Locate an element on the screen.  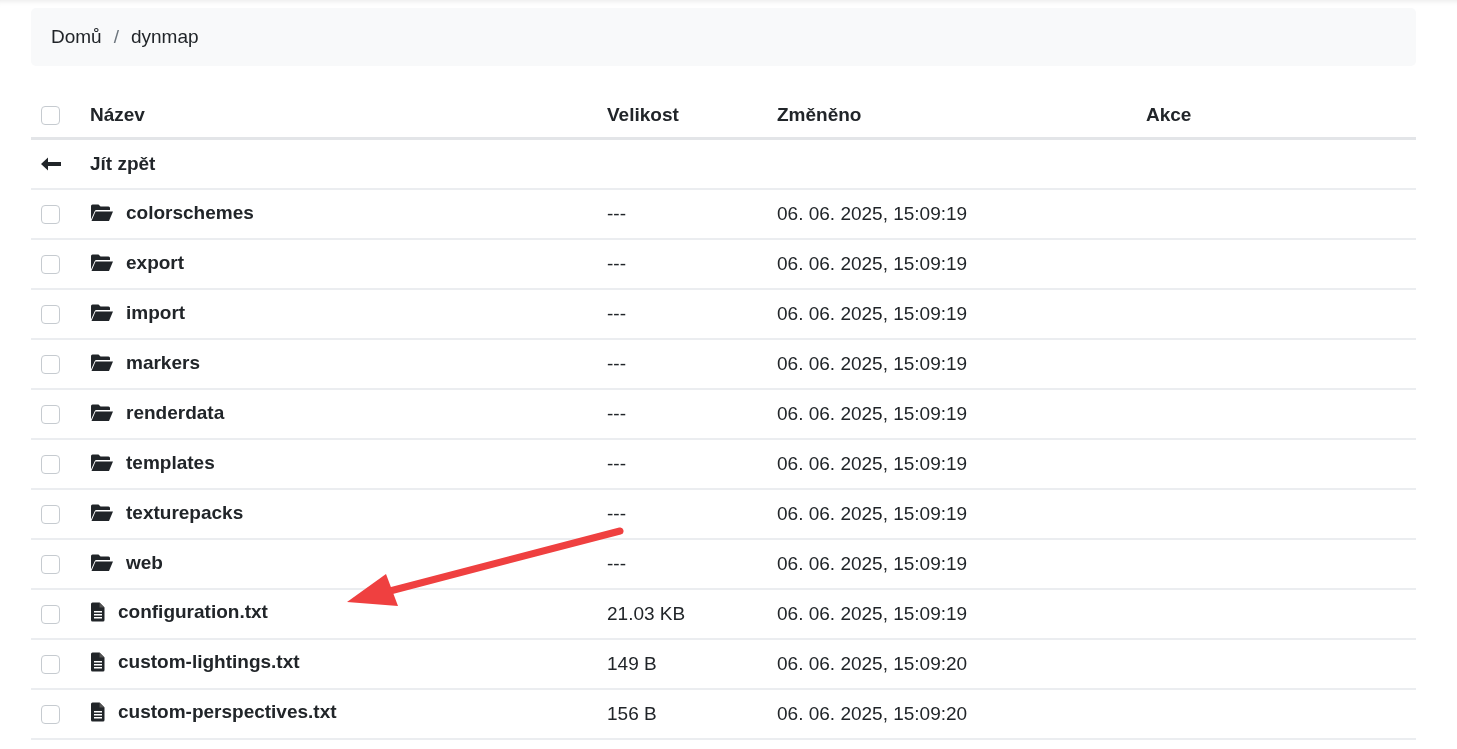
breadcrumb-link: dynmap is located at coordinates (164, 37).